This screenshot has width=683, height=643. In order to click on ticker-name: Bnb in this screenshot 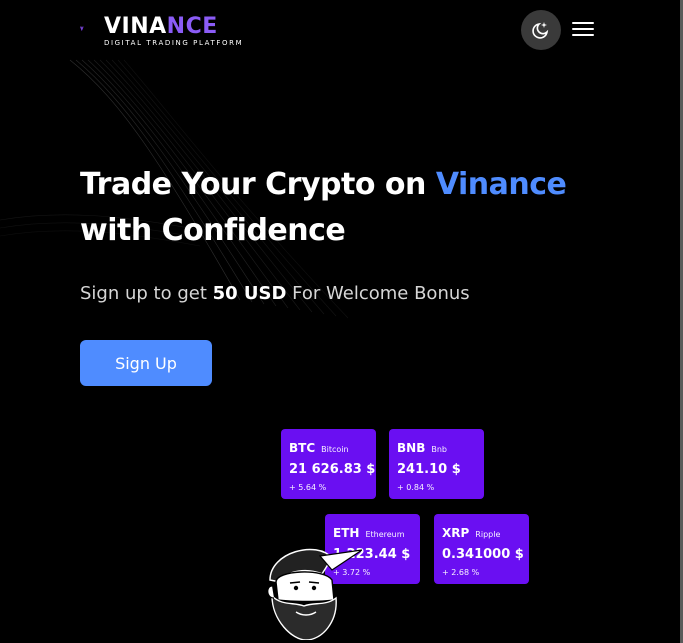, I will do `click(439, 449)`.